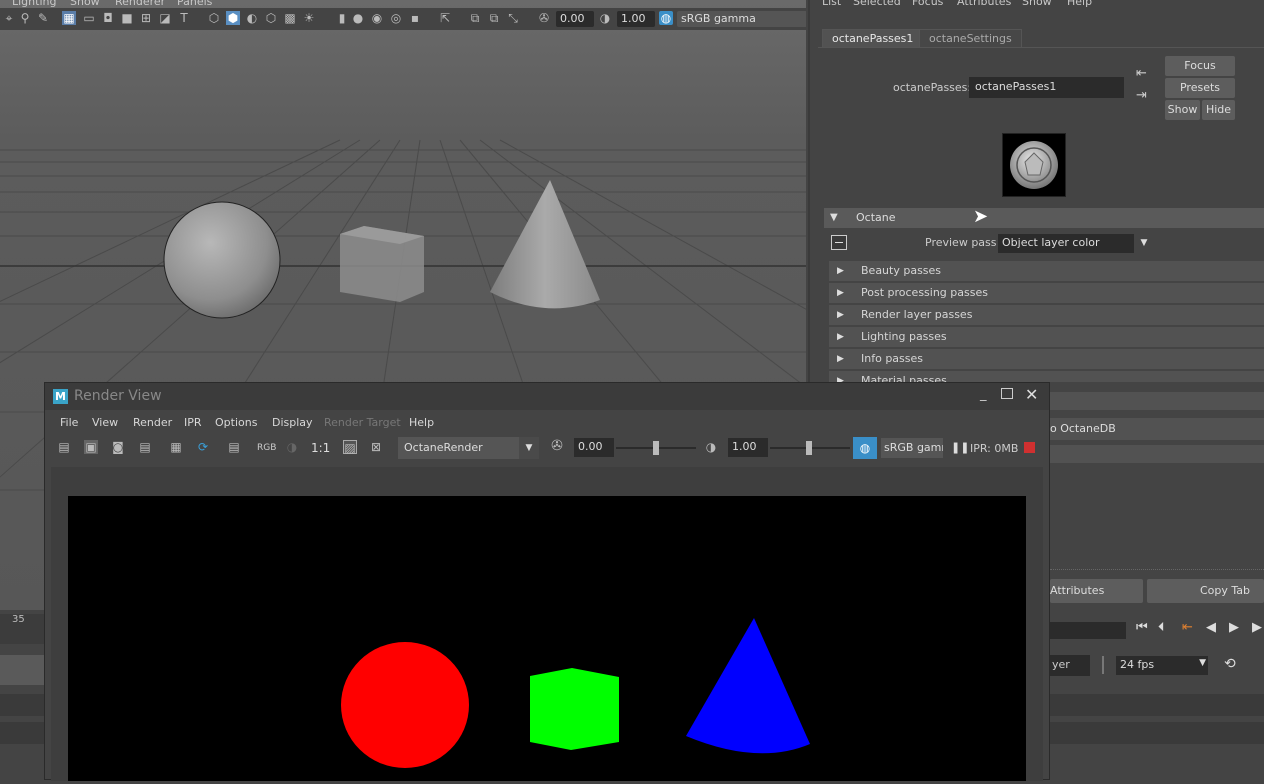  Describe the element at coordinates (127, 18) in the screenshot. I see `gate-mask-icon: ■` at that location.